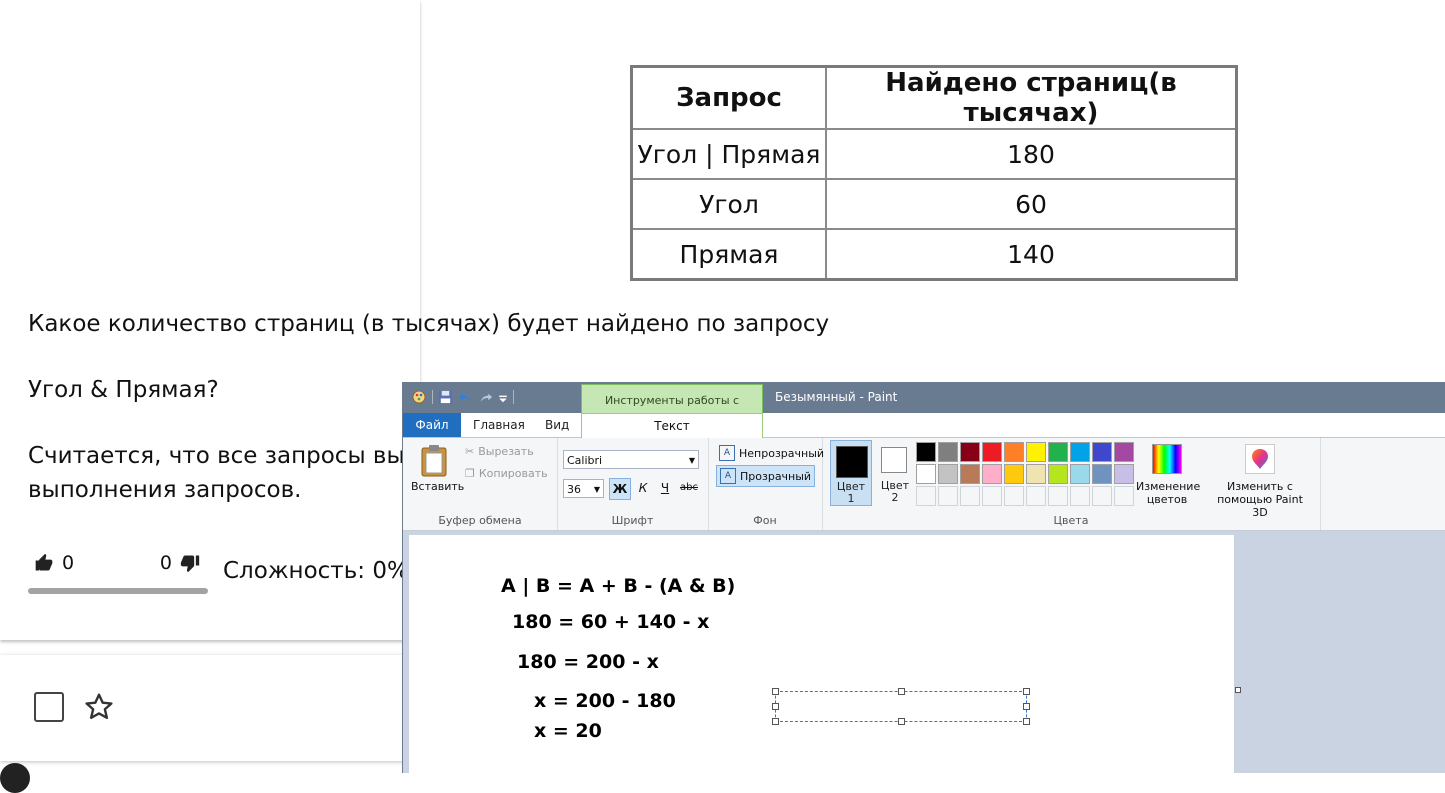 This screenshot has height=793, width=1445. Describe the element at coordinates (419, 397) in the screenshot. I see `paint-app-icon` at that location.